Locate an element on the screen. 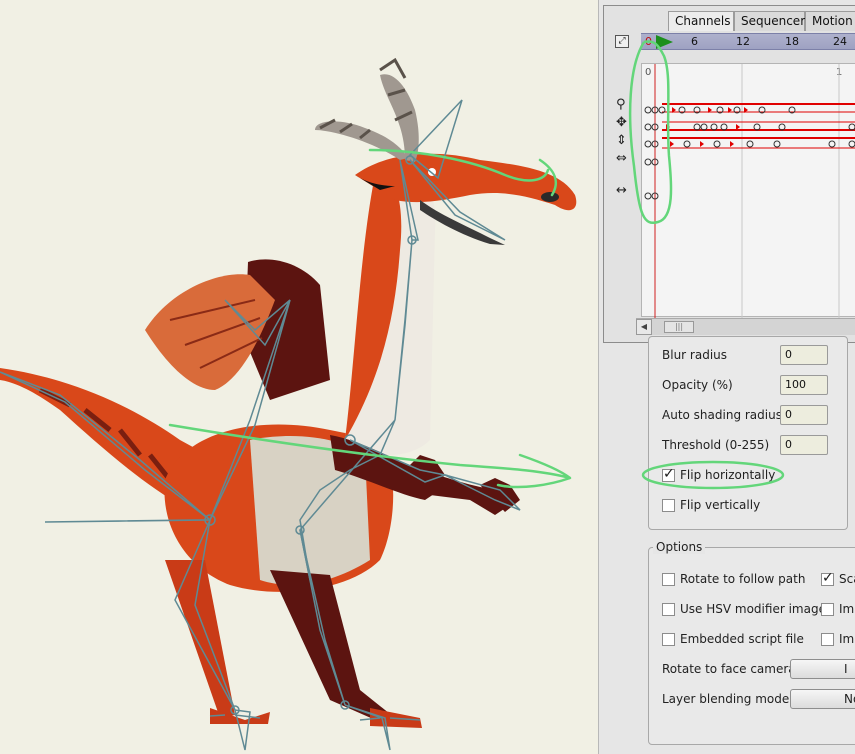 The width and height of the screenshot is (855, 754). scroll-left-icon: ◀ is located at coordinates (644, 327).